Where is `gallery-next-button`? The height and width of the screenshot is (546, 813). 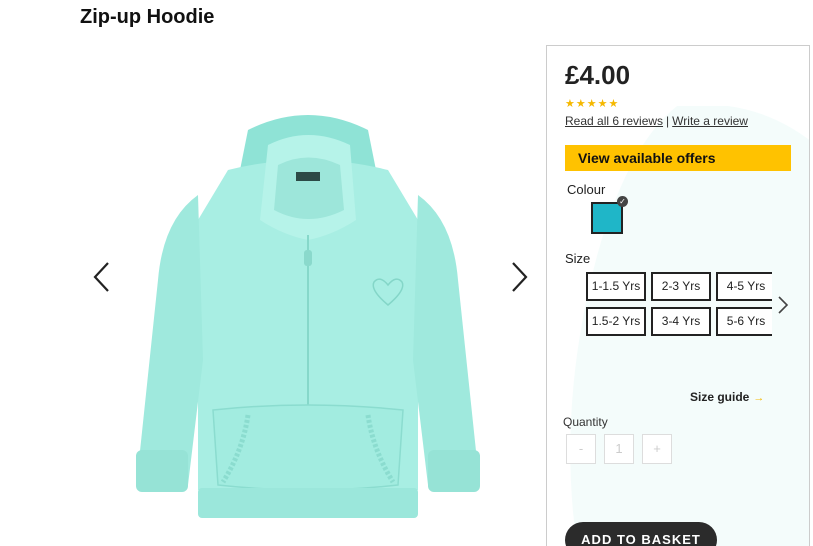 gallery-next-button is located at coordinates (518, 277).